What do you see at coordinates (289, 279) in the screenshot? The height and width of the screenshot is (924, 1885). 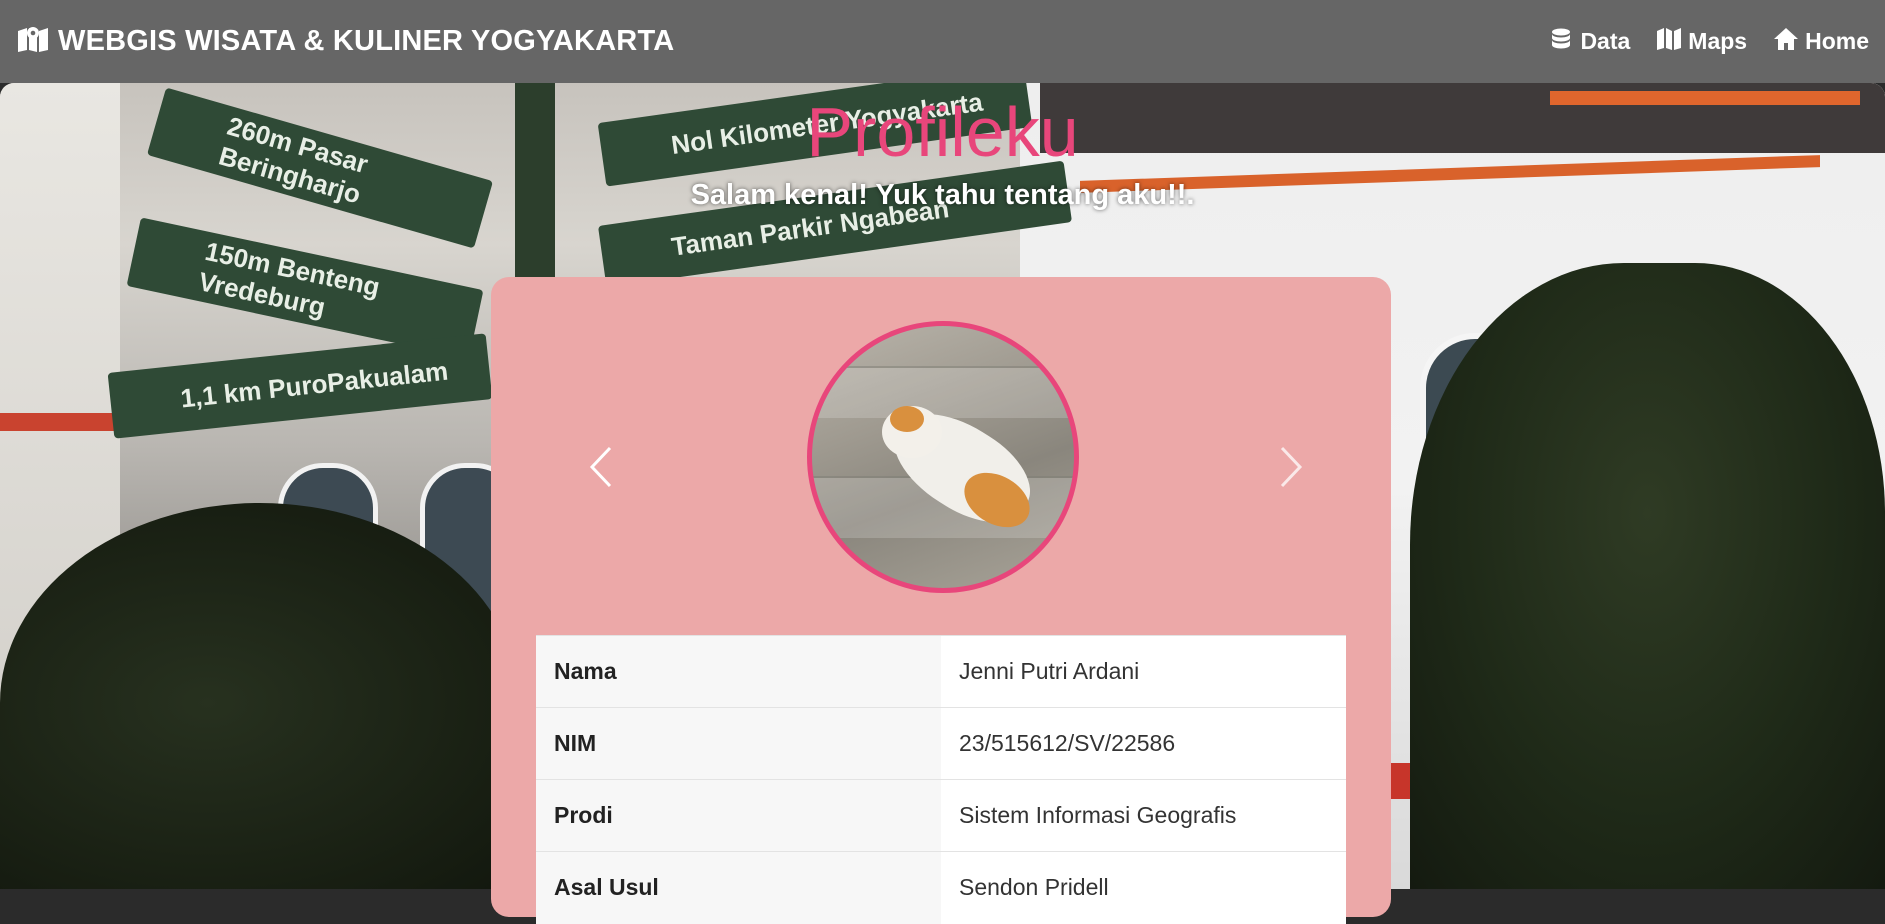 I see `sign-text: 150m Benteng Vredeburg` at bounding box center [289, 279].